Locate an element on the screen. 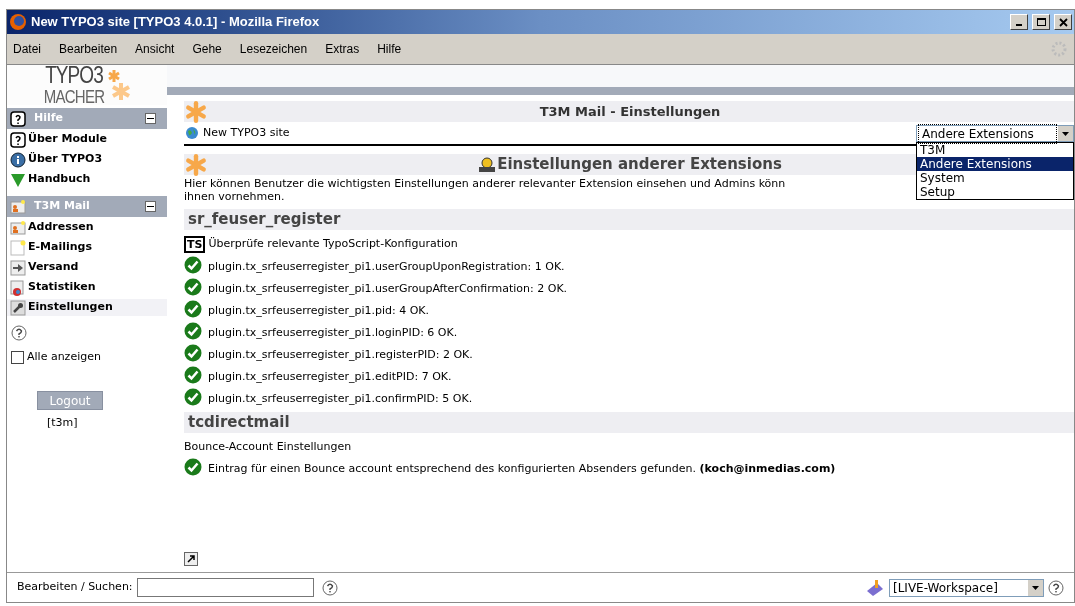  section-title: Einstellungen anderer Extensions is located at coordinates (639, 165).